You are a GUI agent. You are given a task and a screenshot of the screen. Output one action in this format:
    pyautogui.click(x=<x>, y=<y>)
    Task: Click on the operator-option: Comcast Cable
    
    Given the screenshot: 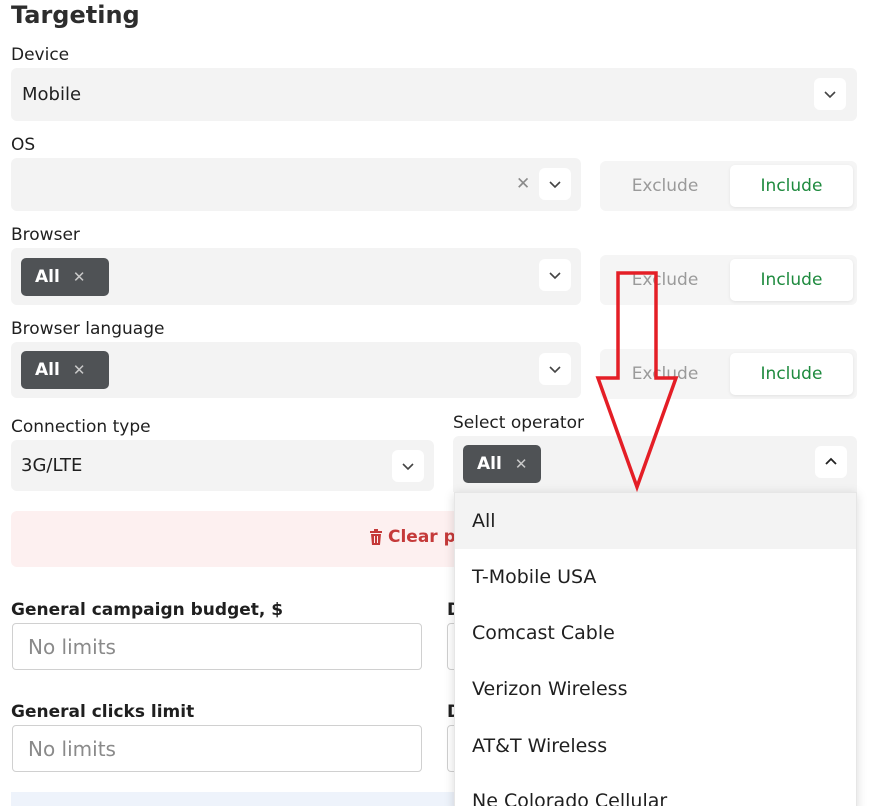 What is the action you would take?
    pyautogui.click(x=655, y=633)
    